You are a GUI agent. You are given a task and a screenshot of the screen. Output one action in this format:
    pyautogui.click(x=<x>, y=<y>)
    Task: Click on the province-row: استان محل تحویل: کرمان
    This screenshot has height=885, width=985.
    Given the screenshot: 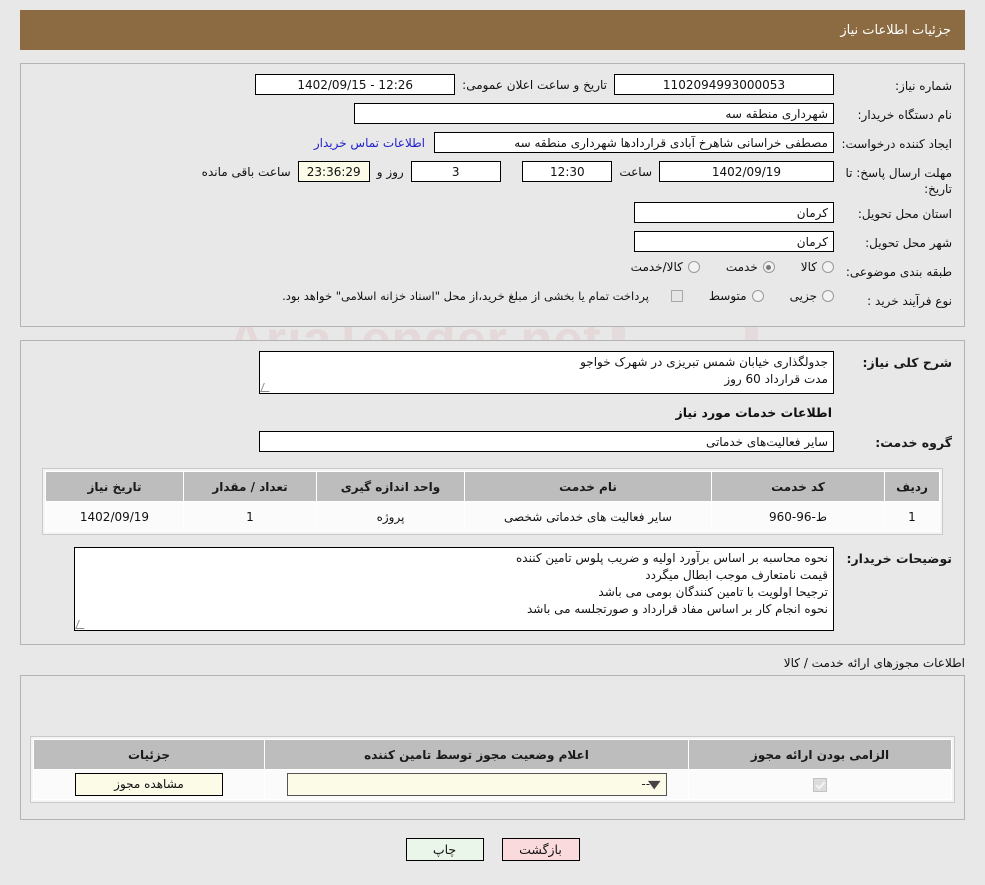 What is the action you would take?
    pyautogui.click(x=492, y=214)
    